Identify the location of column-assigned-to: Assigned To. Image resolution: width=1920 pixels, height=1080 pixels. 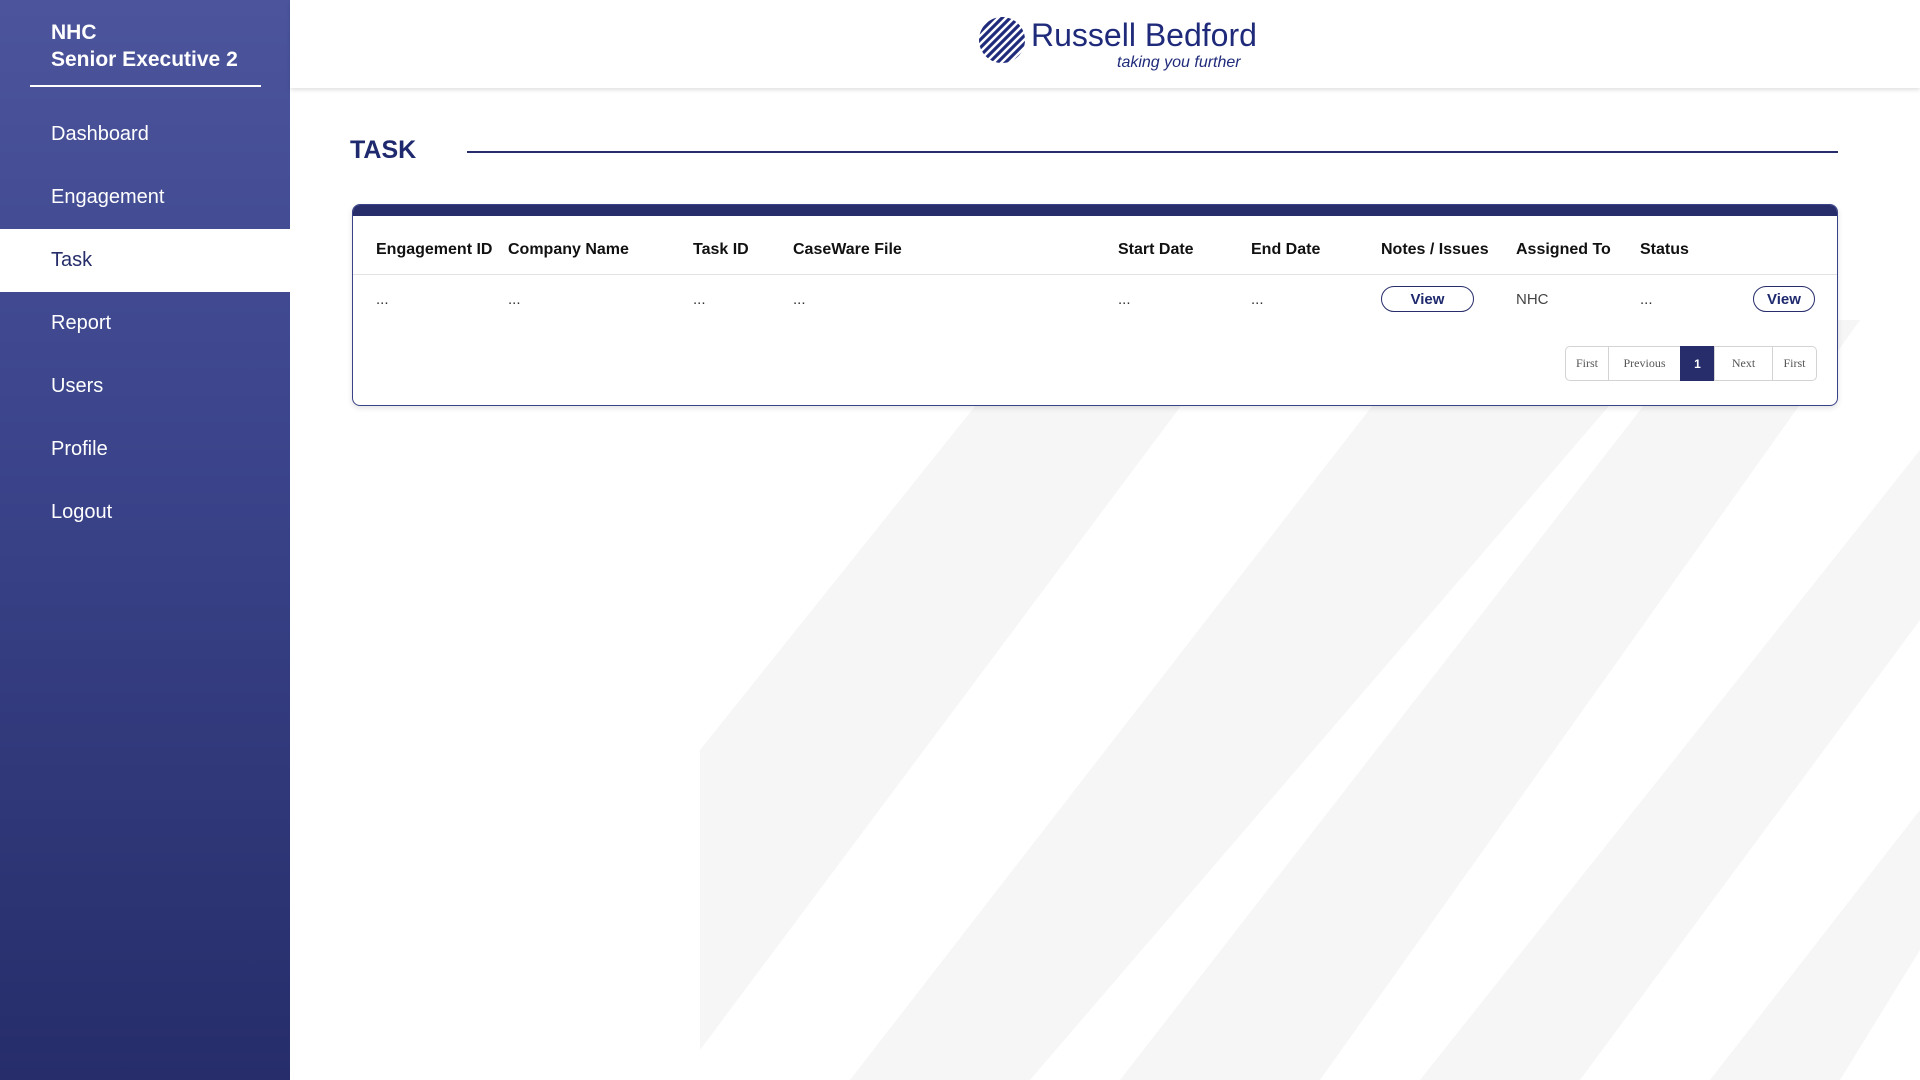
(1563, 249).